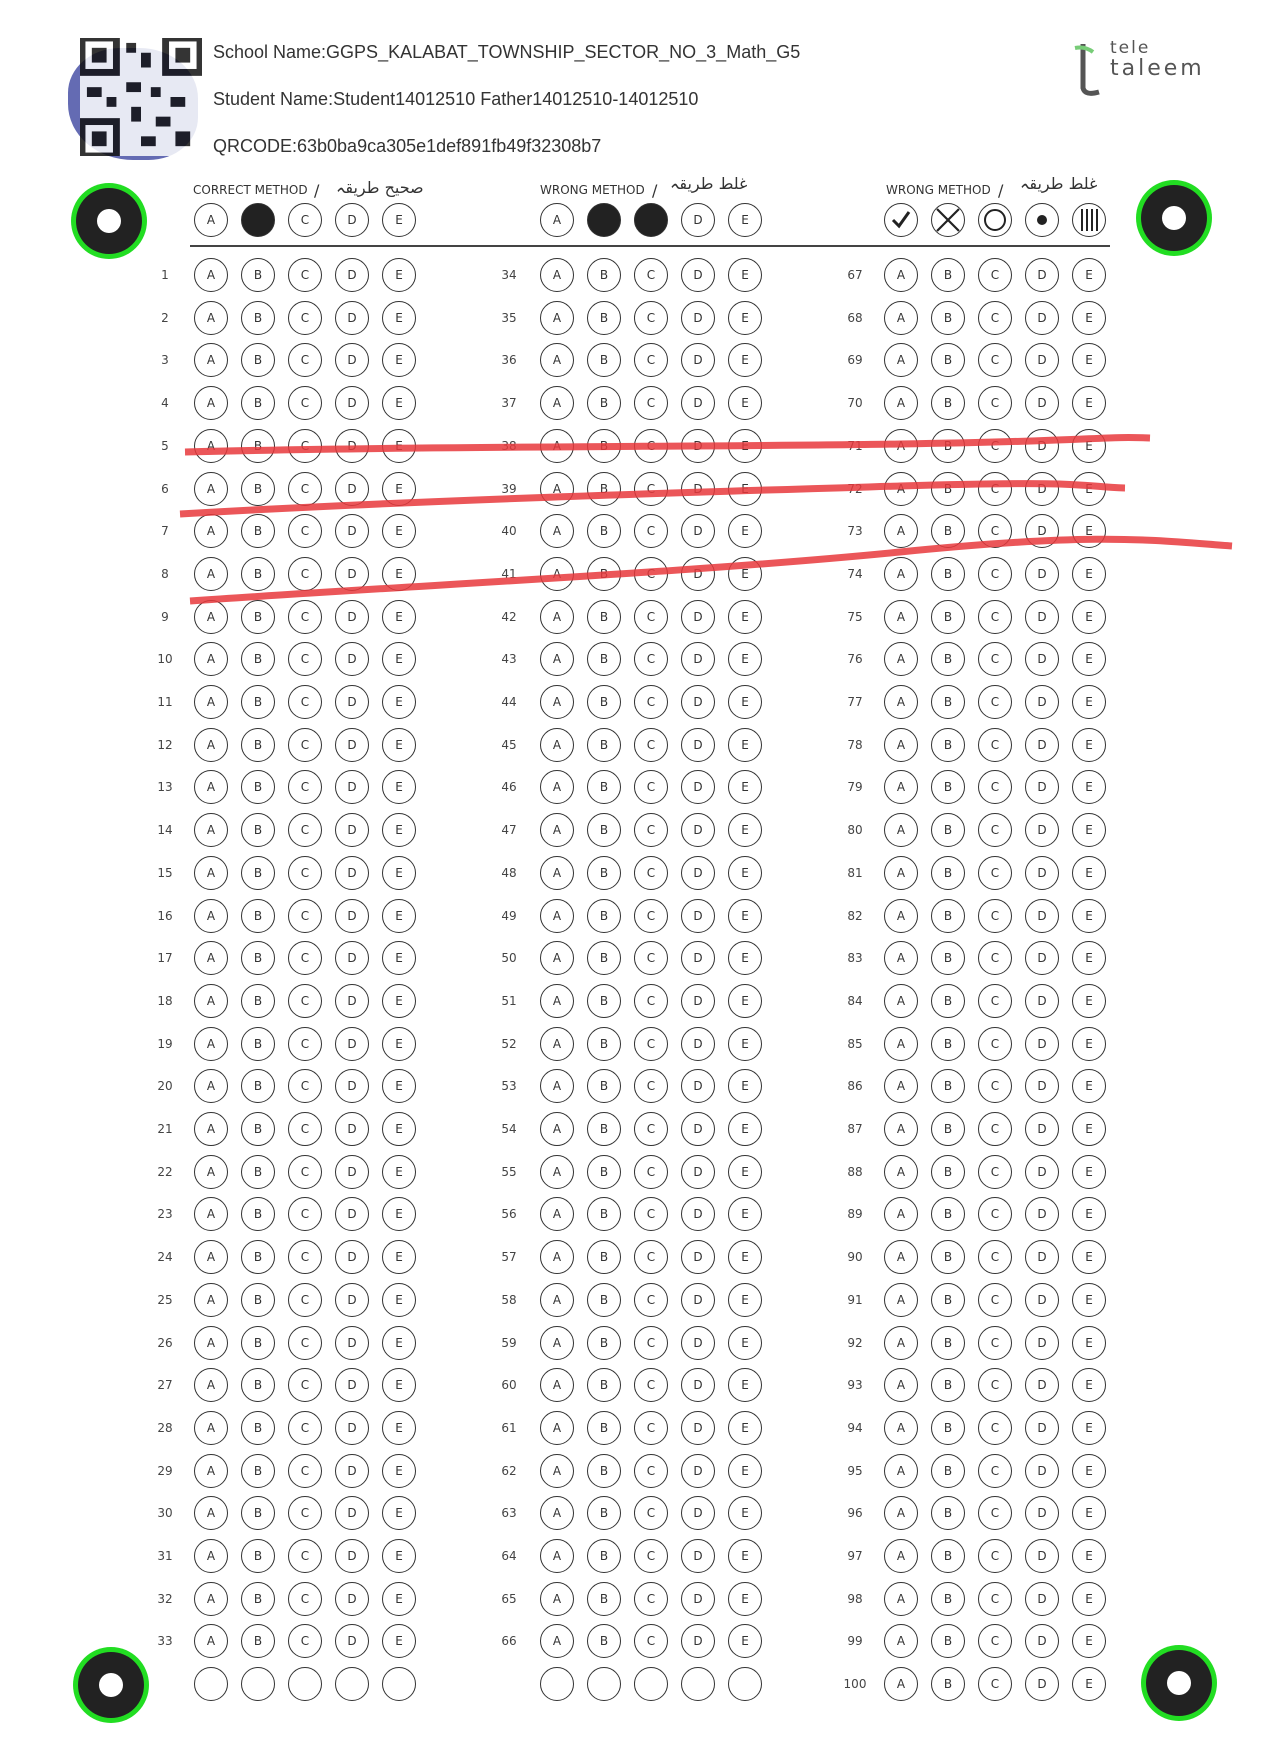  Describe the element at coordinates (901, 360) in the screenshot. I see `answer-bubble-69-a: A` at that location.